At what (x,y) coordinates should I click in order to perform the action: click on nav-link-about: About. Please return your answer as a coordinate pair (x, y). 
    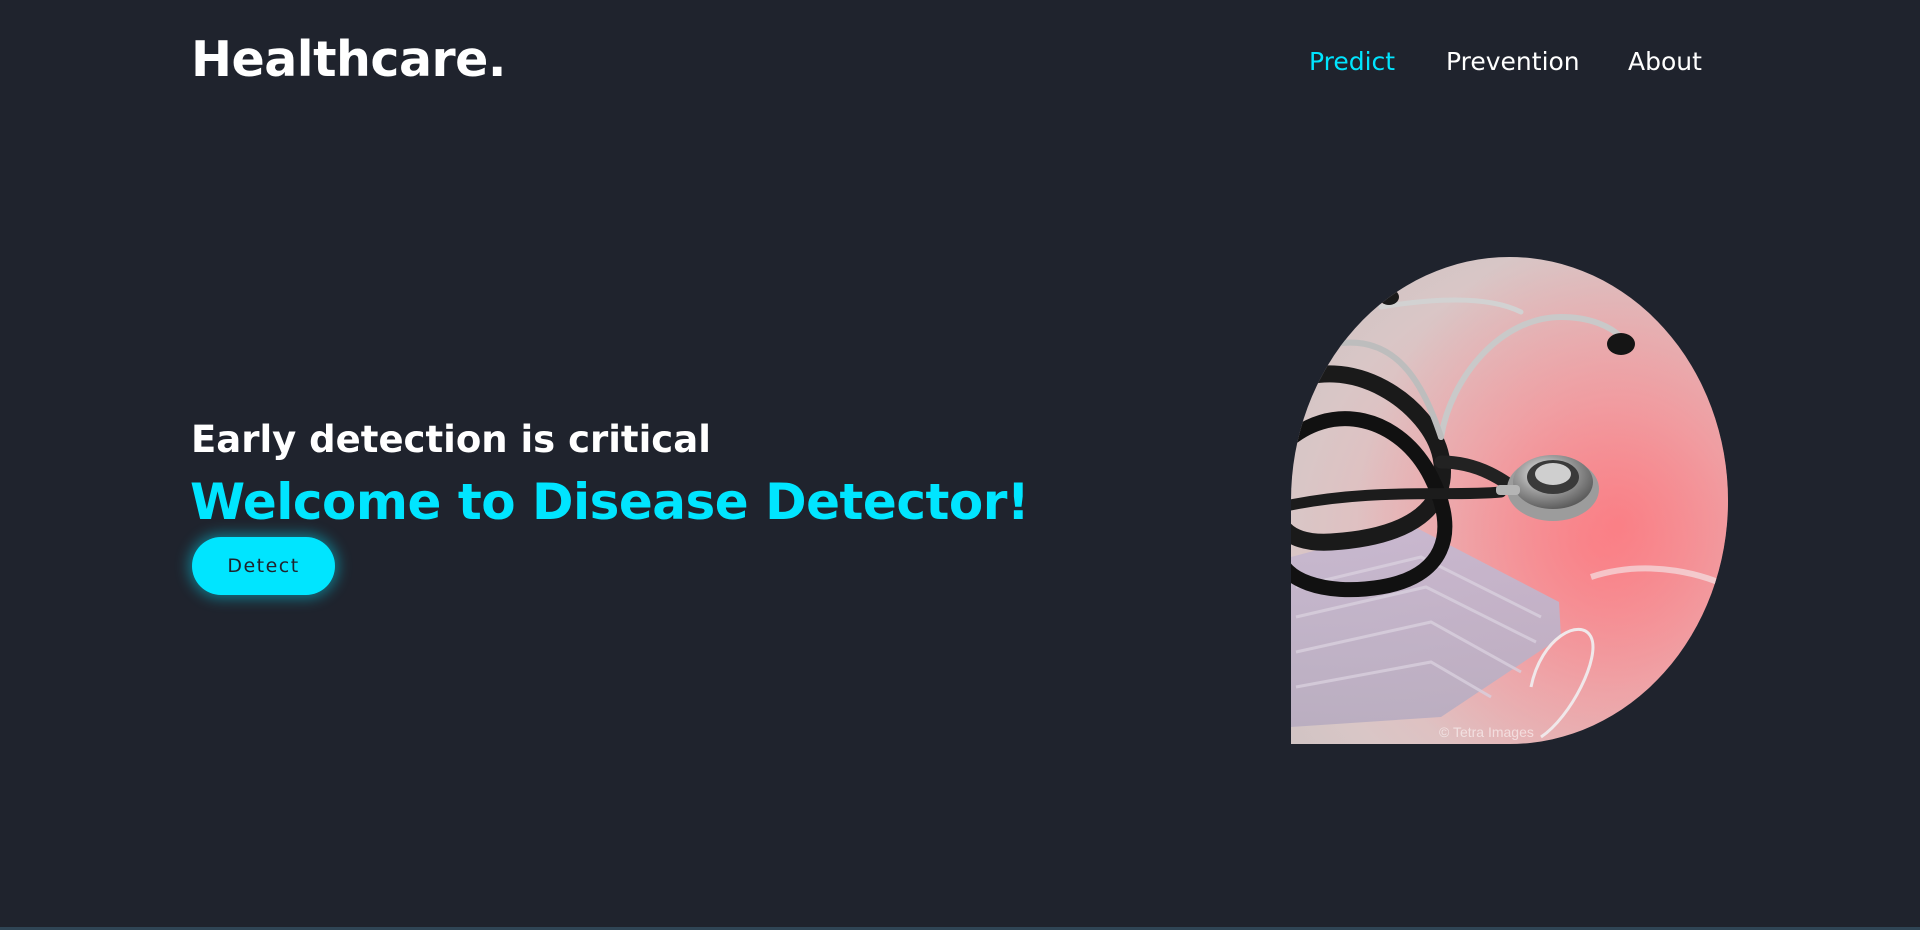
    Looking at the image, I should click on (1665, 61).